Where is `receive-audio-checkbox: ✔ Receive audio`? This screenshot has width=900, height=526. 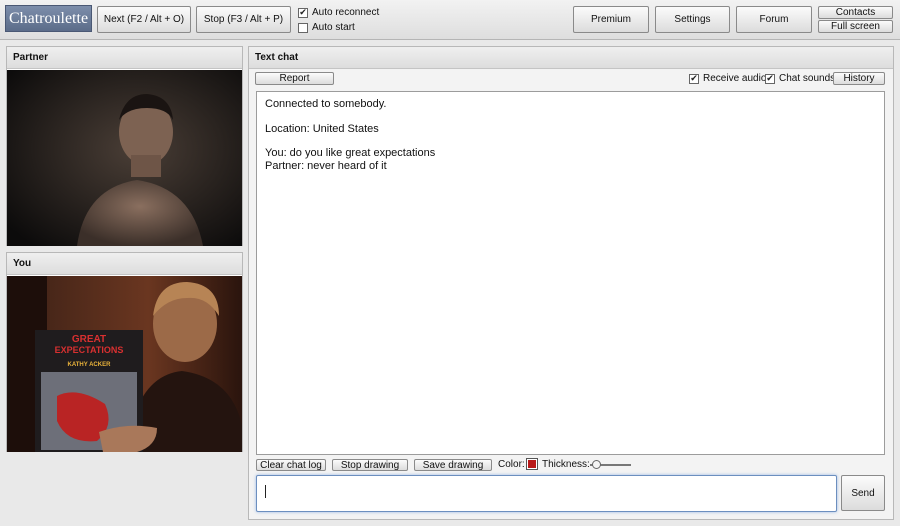 receive-audio-checkbox: ✔ Receive audio is located at coordinates (727, 78).